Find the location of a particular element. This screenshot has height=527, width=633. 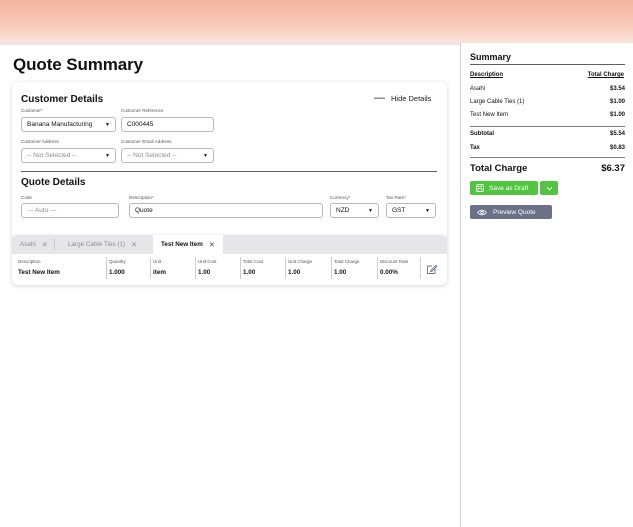

header-quantity: Quantity is located at coordinates (117, 261).